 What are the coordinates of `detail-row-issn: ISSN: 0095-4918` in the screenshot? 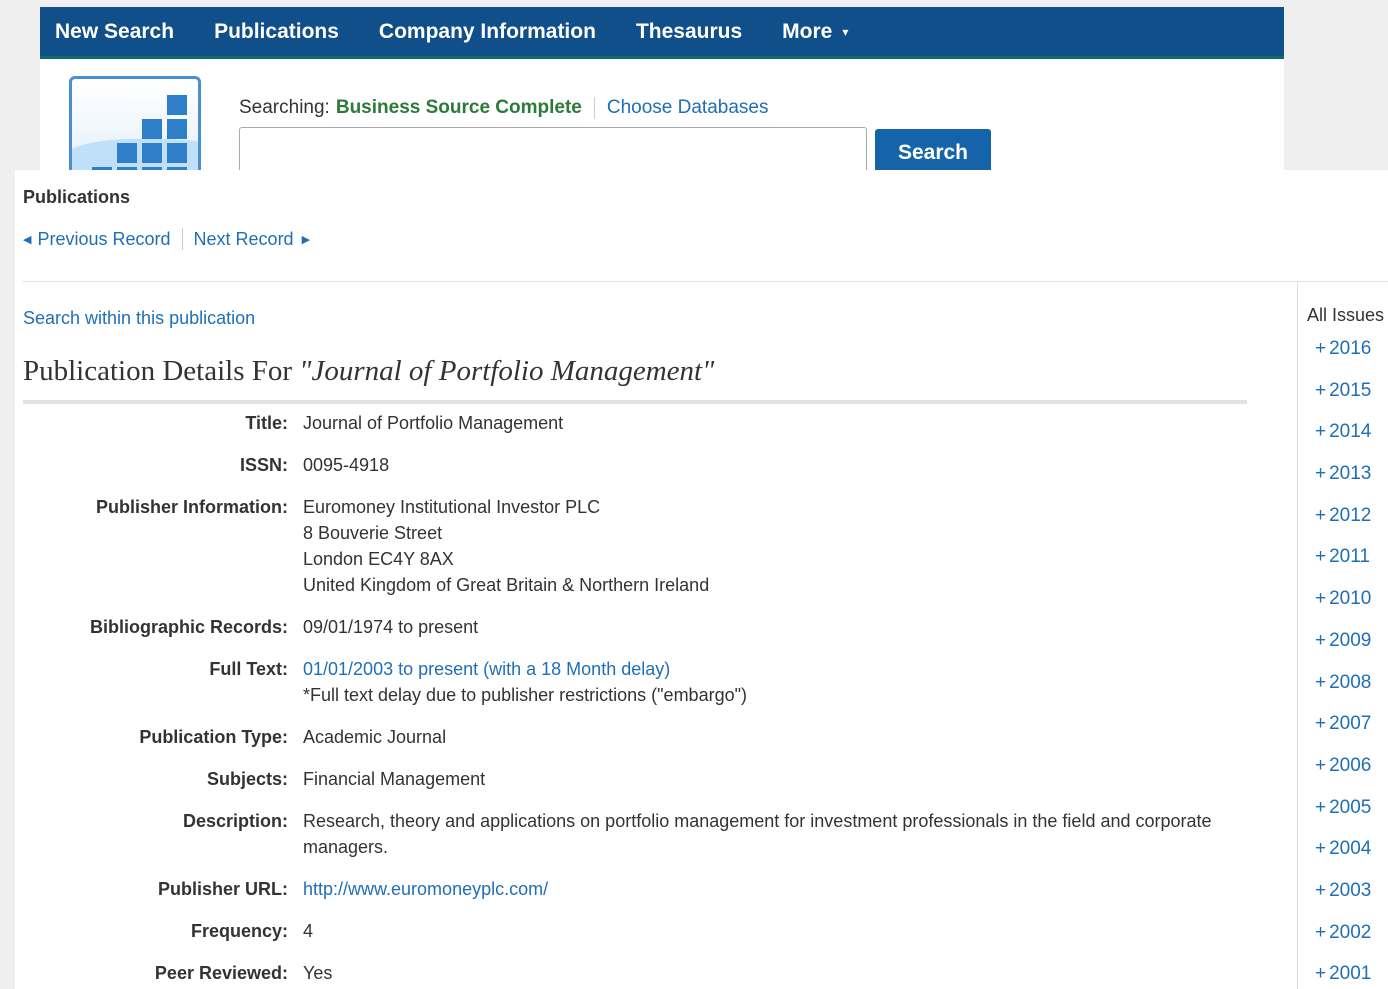 It's located at (645, 465).